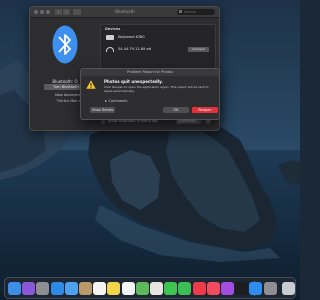 This screenshot has width=320, height=300. What do you see at coordinates (85, 288) in the screenshot?
I see `contacts-icon` at bounding box center [85, 288].